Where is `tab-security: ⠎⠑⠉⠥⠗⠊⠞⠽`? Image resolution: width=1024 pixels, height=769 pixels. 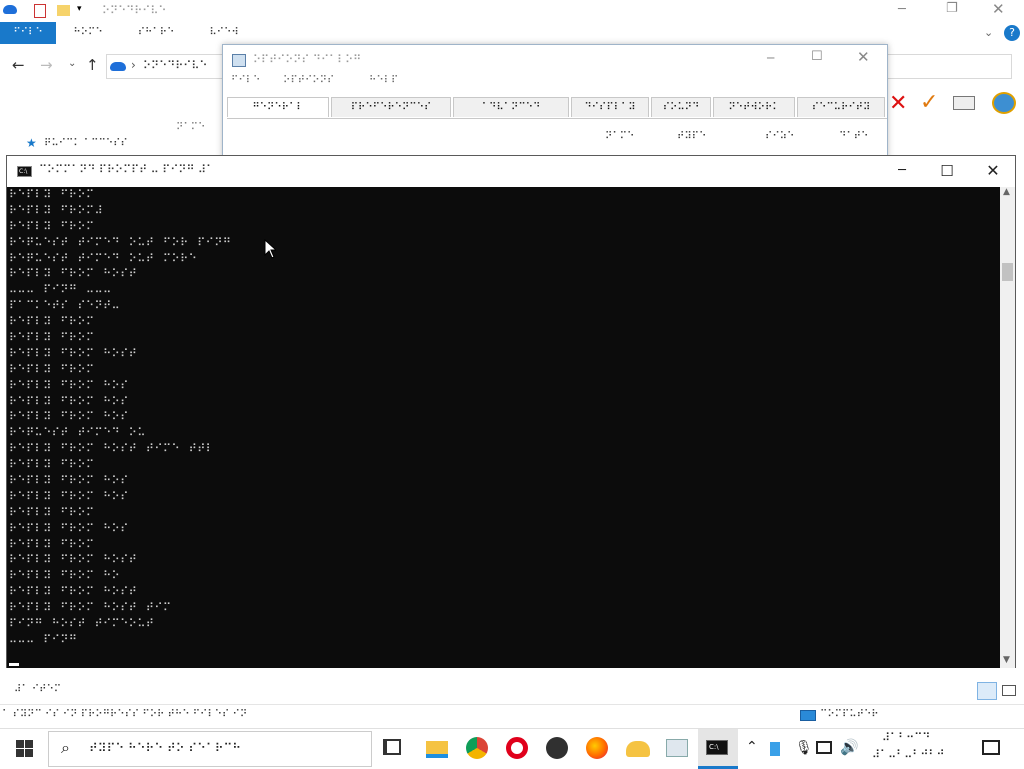
tab-security: ⠎⠑⠉⠥⠗⠊⠞⠽ is located at coordinates (841, 107).